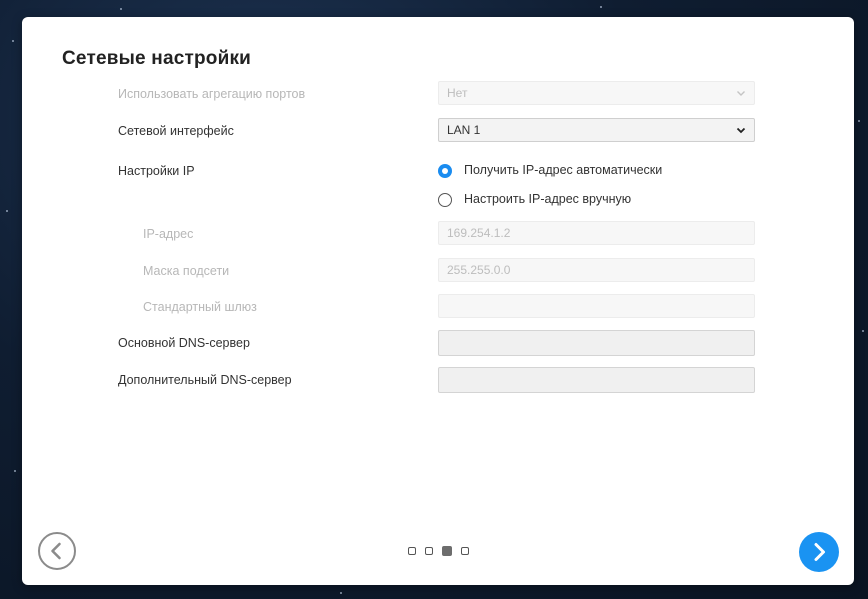 The width and height of the screenshot is (868, 599). I want to click on chevron-right-icon, so click(819, 552).